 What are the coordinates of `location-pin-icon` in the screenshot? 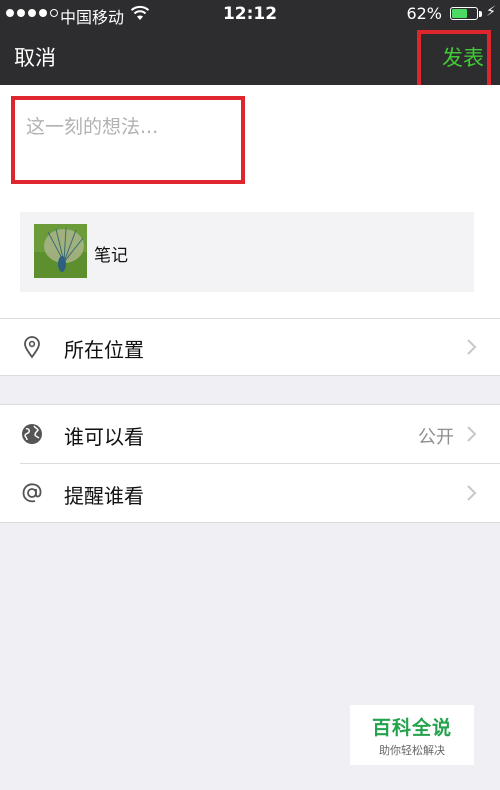 It's located at (32, 347).